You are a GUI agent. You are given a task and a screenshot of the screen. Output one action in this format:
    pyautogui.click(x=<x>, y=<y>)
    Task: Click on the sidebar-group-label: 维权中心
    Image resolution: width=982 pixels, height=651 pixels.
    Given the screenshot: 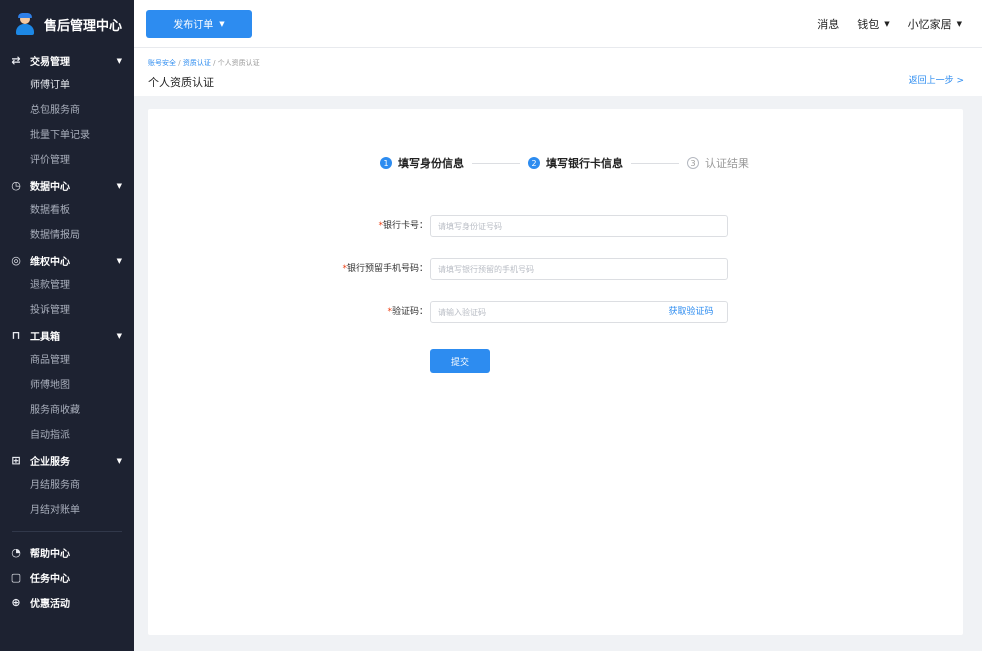 What is the action you would take?
    pyautogui.click(x=50, y=262)
    